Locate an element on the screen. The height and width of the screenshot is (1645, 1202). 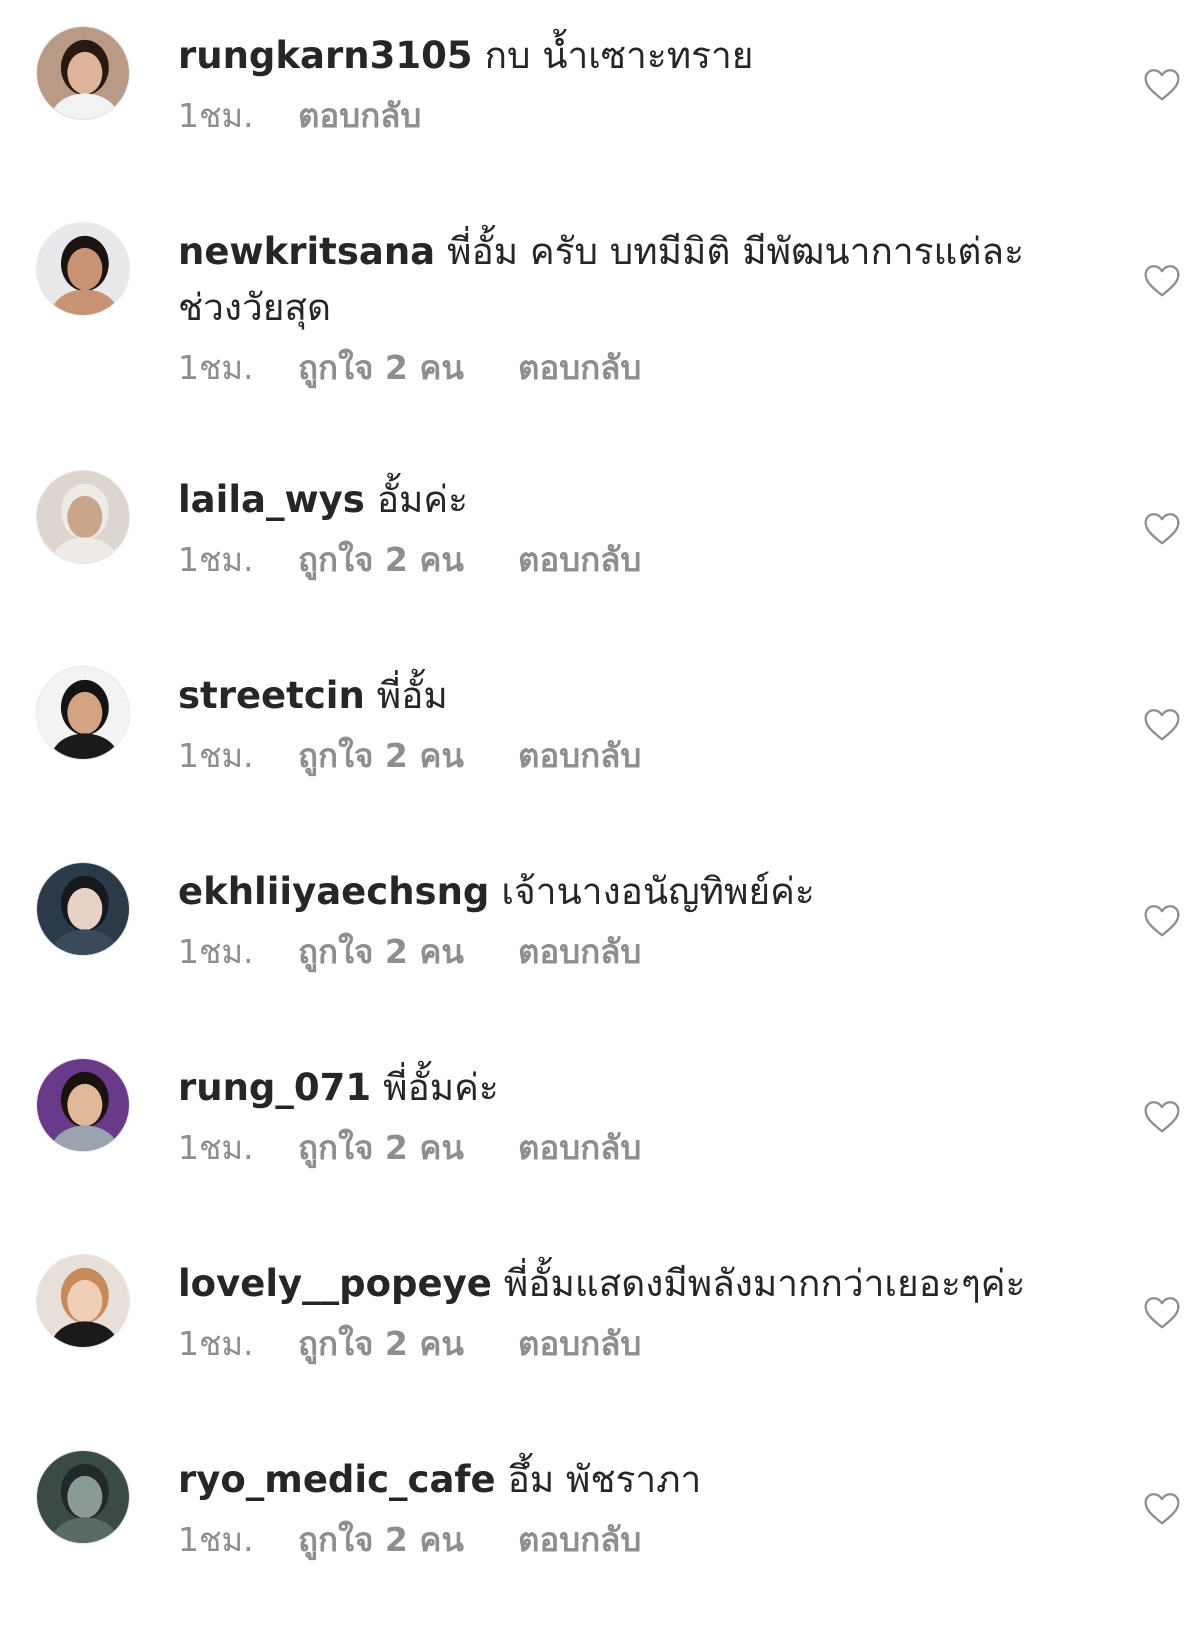
comment-body: rungkarn3105 กบ น้ำเซาะทราย 1ชม. ตอบกลับ is located at coordinates (628, 83).